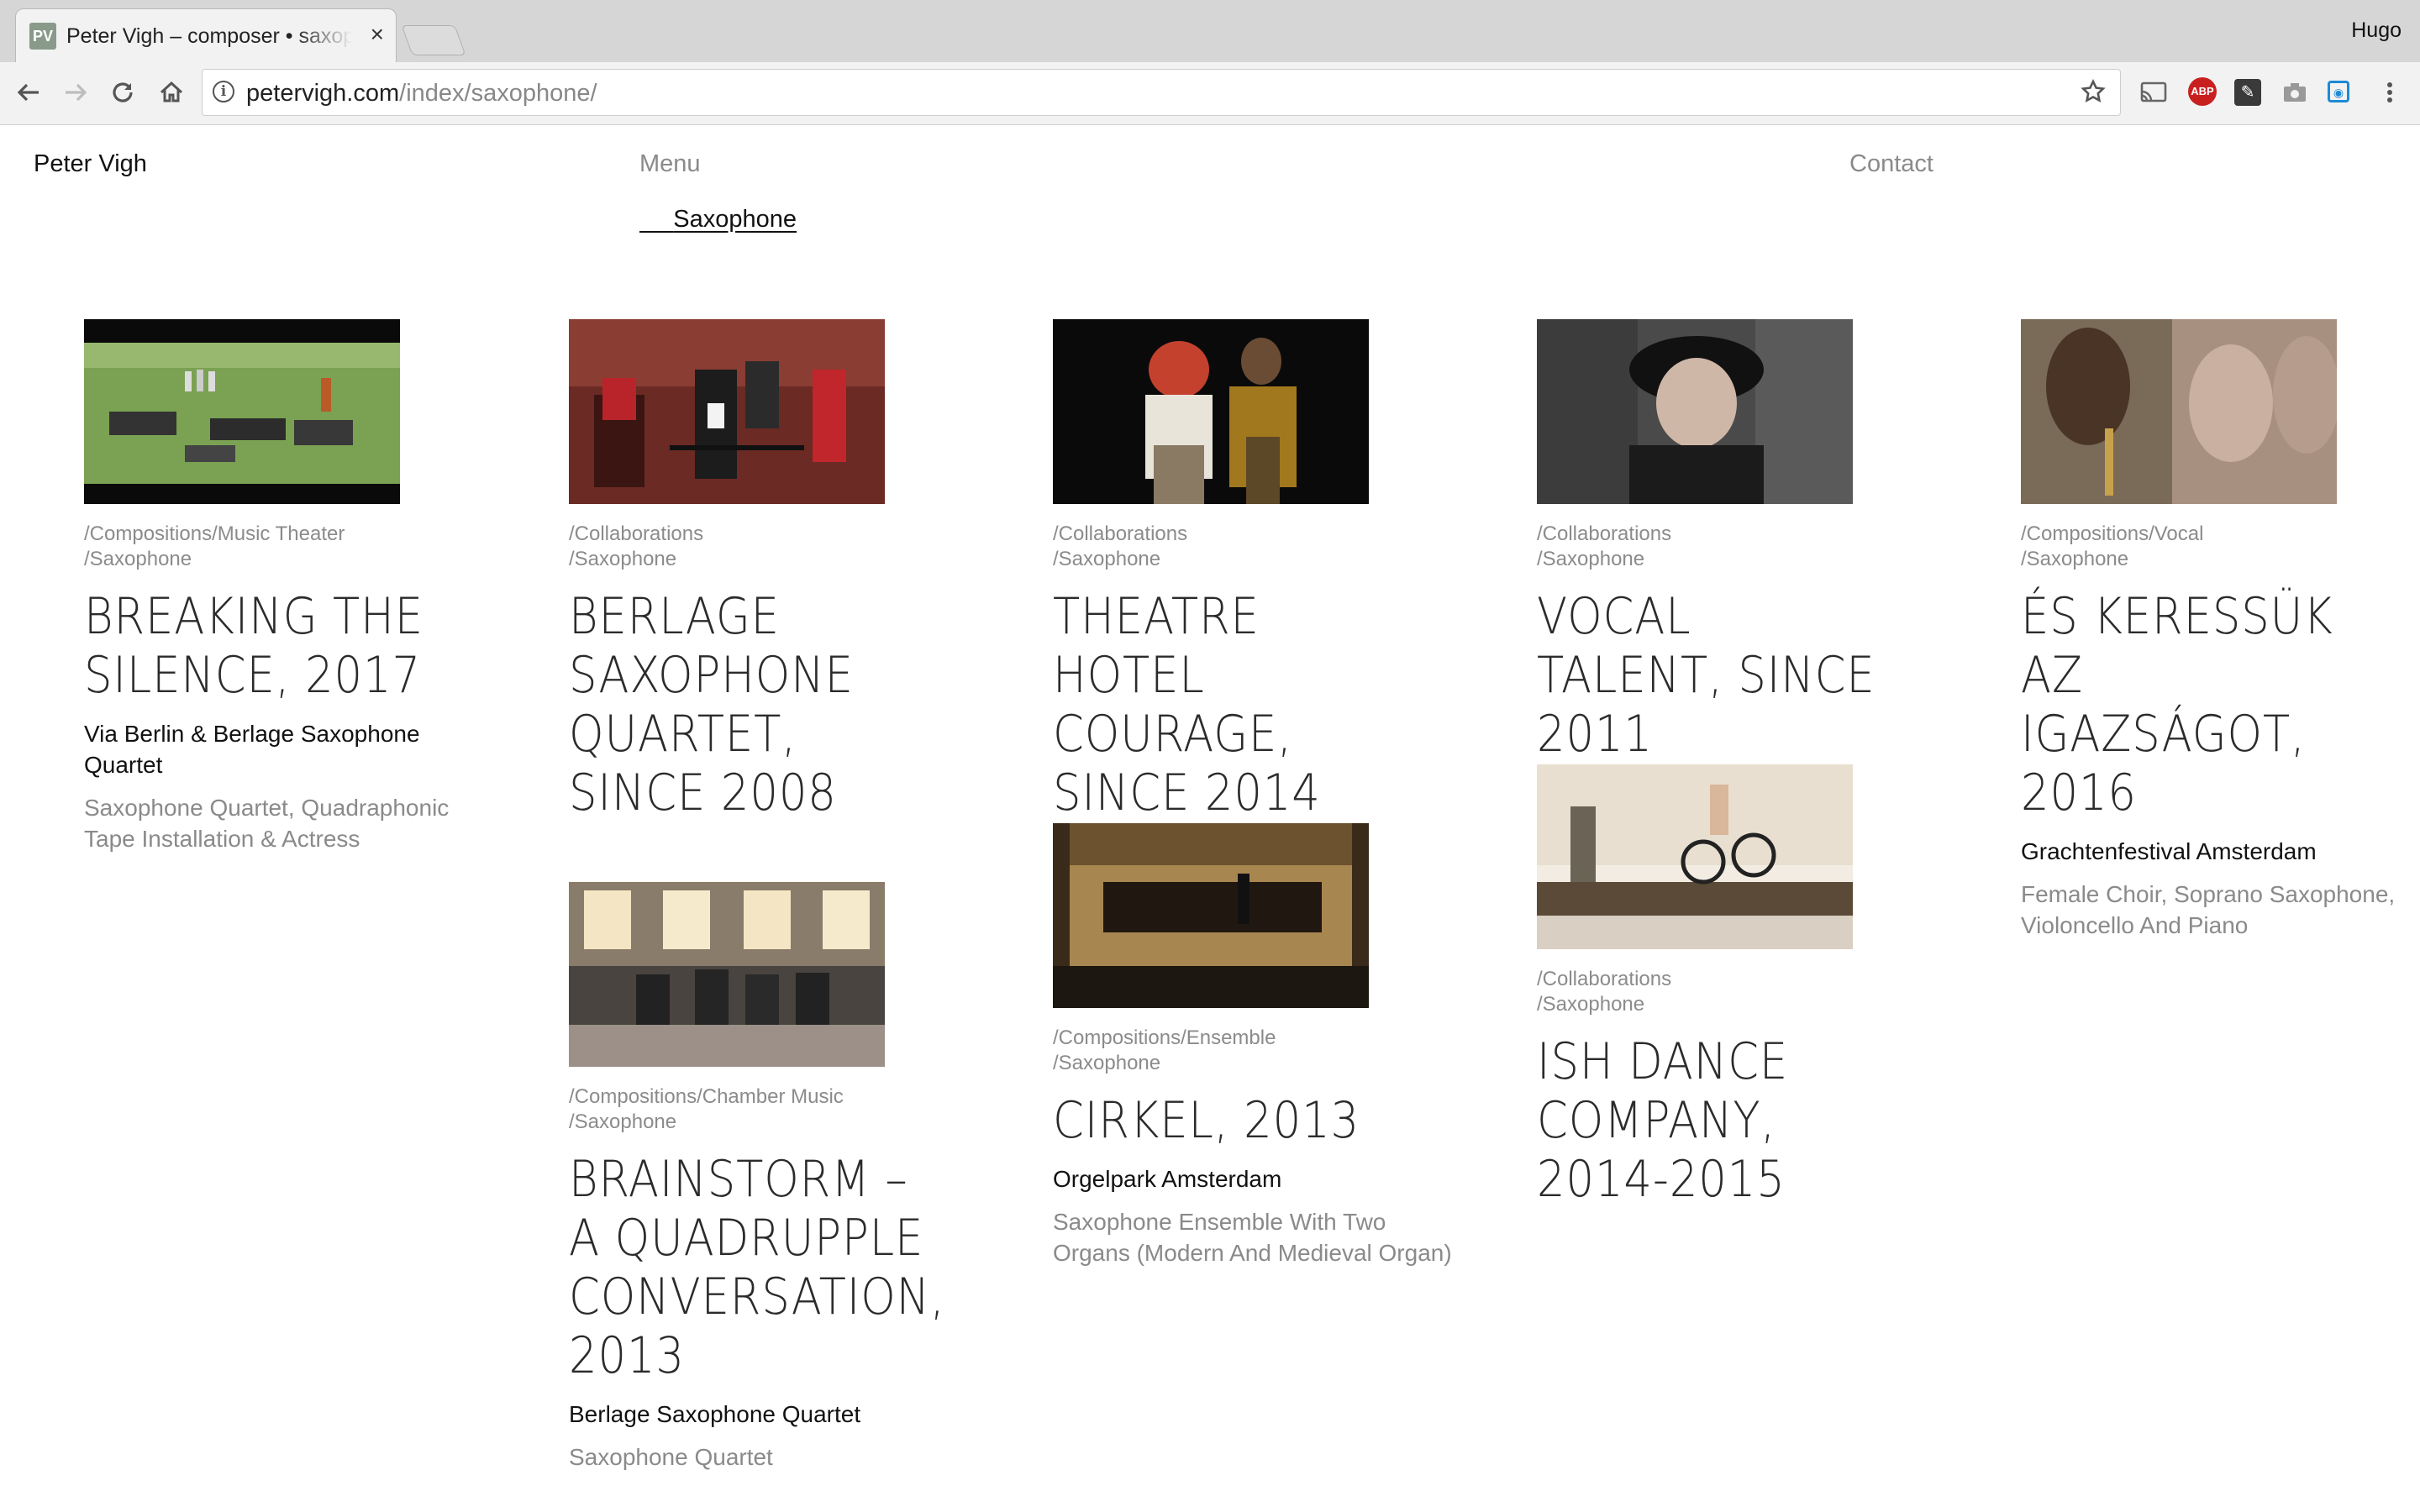 This screenshot has height=1512, width=2420. Describe the element at coordinates (261, 646) in the screenshot. I see `project-title: Breaking the Silence, 2017` at that location.